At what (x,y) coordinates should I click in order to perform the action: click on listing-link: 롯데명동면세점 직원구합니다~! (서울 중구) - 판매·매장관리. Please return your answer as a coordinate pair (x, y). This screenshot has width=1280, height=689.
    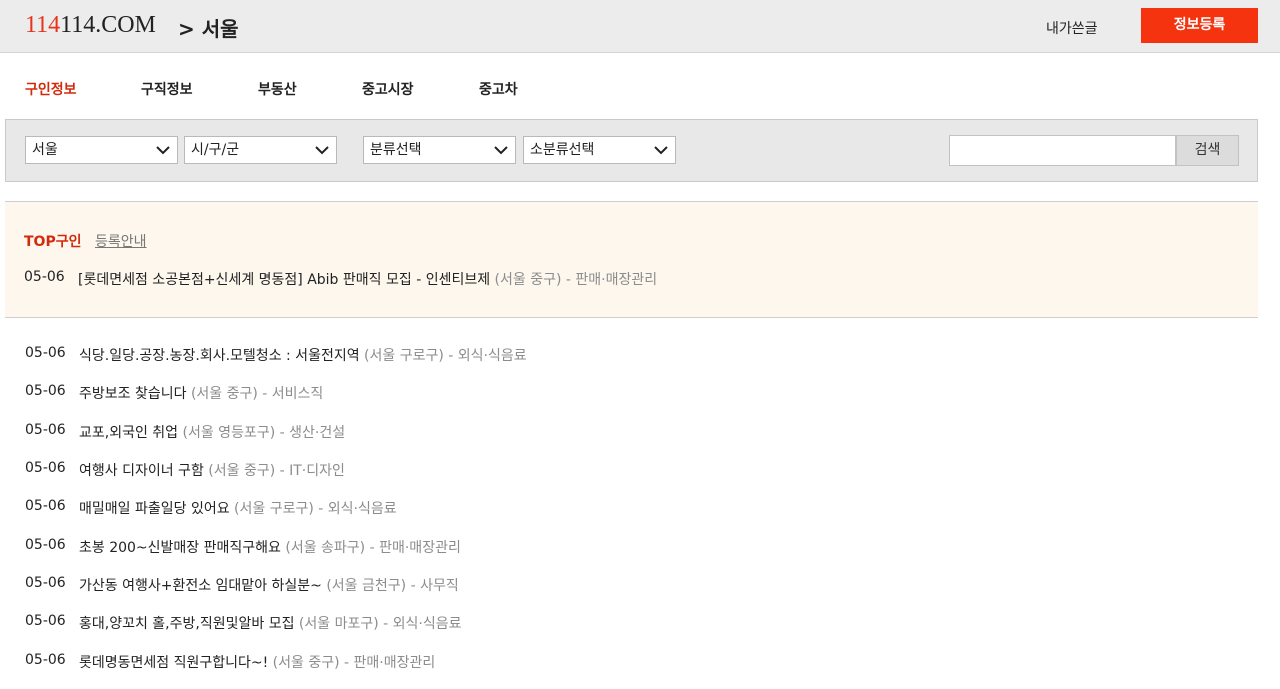
    Looking at the image, I should click on (257, 662).